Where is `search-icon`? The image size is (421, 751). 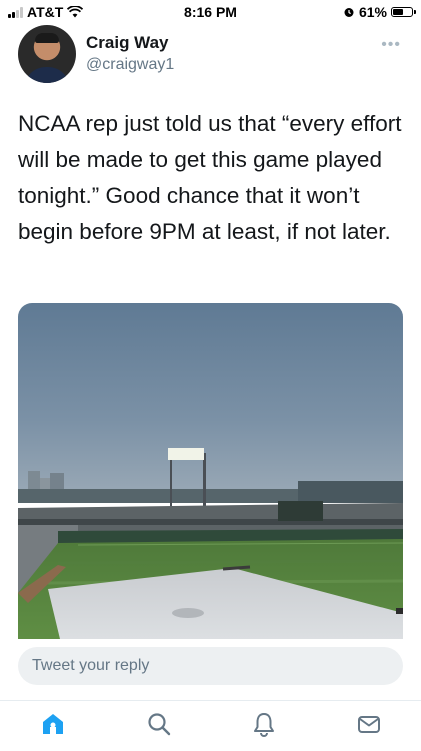 search-icon is located at coordinates (159, 724).